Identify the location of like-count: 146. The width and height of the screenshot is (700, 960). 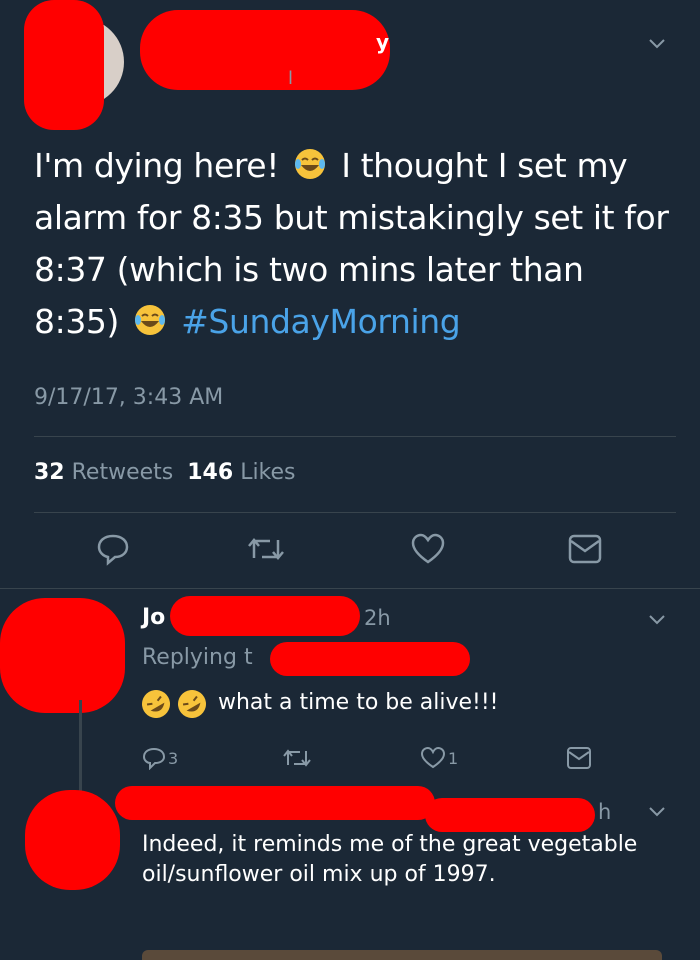
(210, 472).